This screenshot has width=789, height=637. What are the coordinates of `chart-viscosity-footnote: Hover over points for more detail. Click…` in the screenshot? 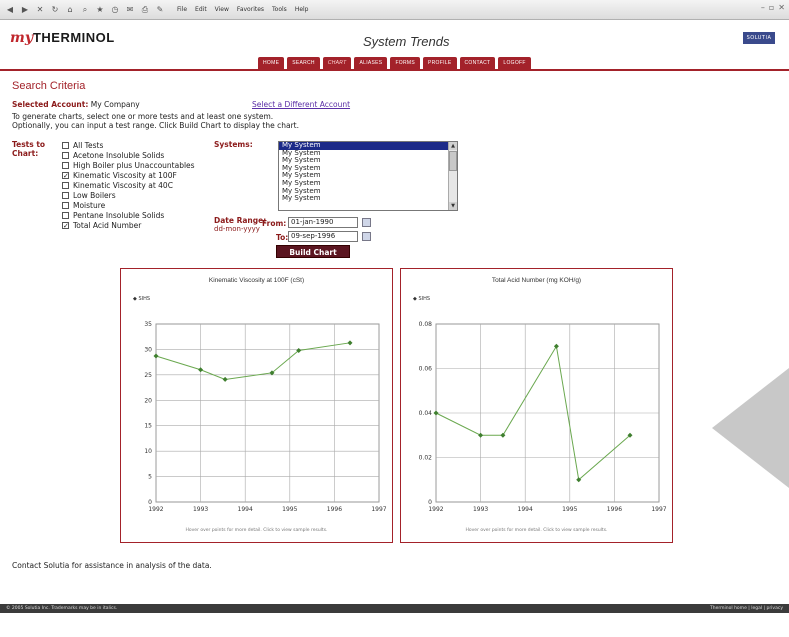 It's located at (256, 530).